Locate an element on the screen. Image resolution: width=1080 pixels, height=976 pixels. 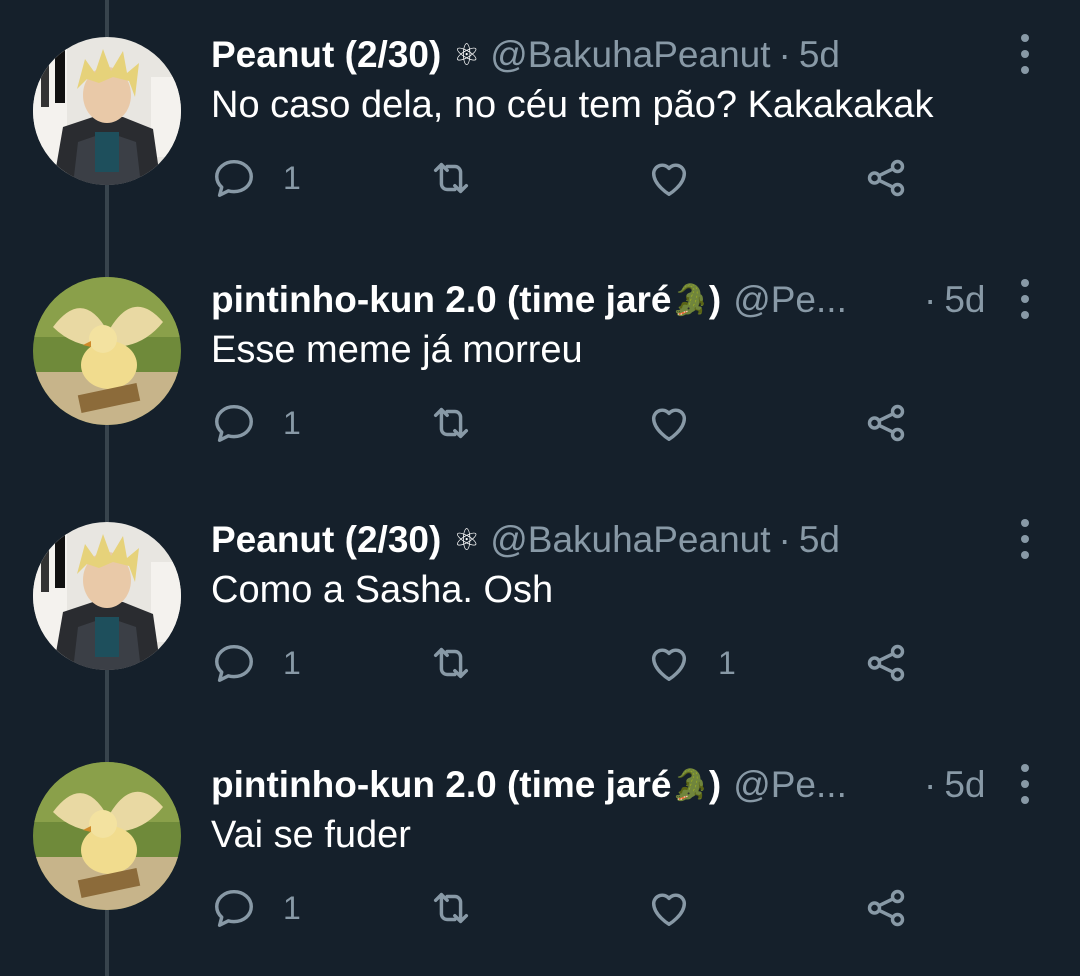
tweet-text: No caso dela, no céu tem pão? Kakakakak is located at coordinates (572, 105).